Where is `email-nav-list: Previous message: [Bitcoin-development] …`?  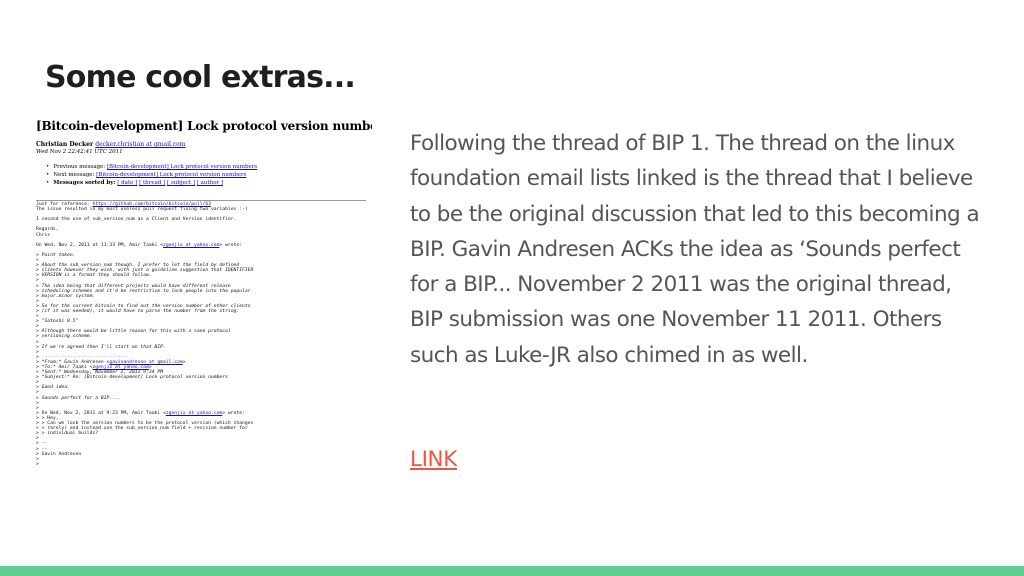
email-nav-list: Previous message: [Bitcoin-development] … is located at coordinates (151, 175).